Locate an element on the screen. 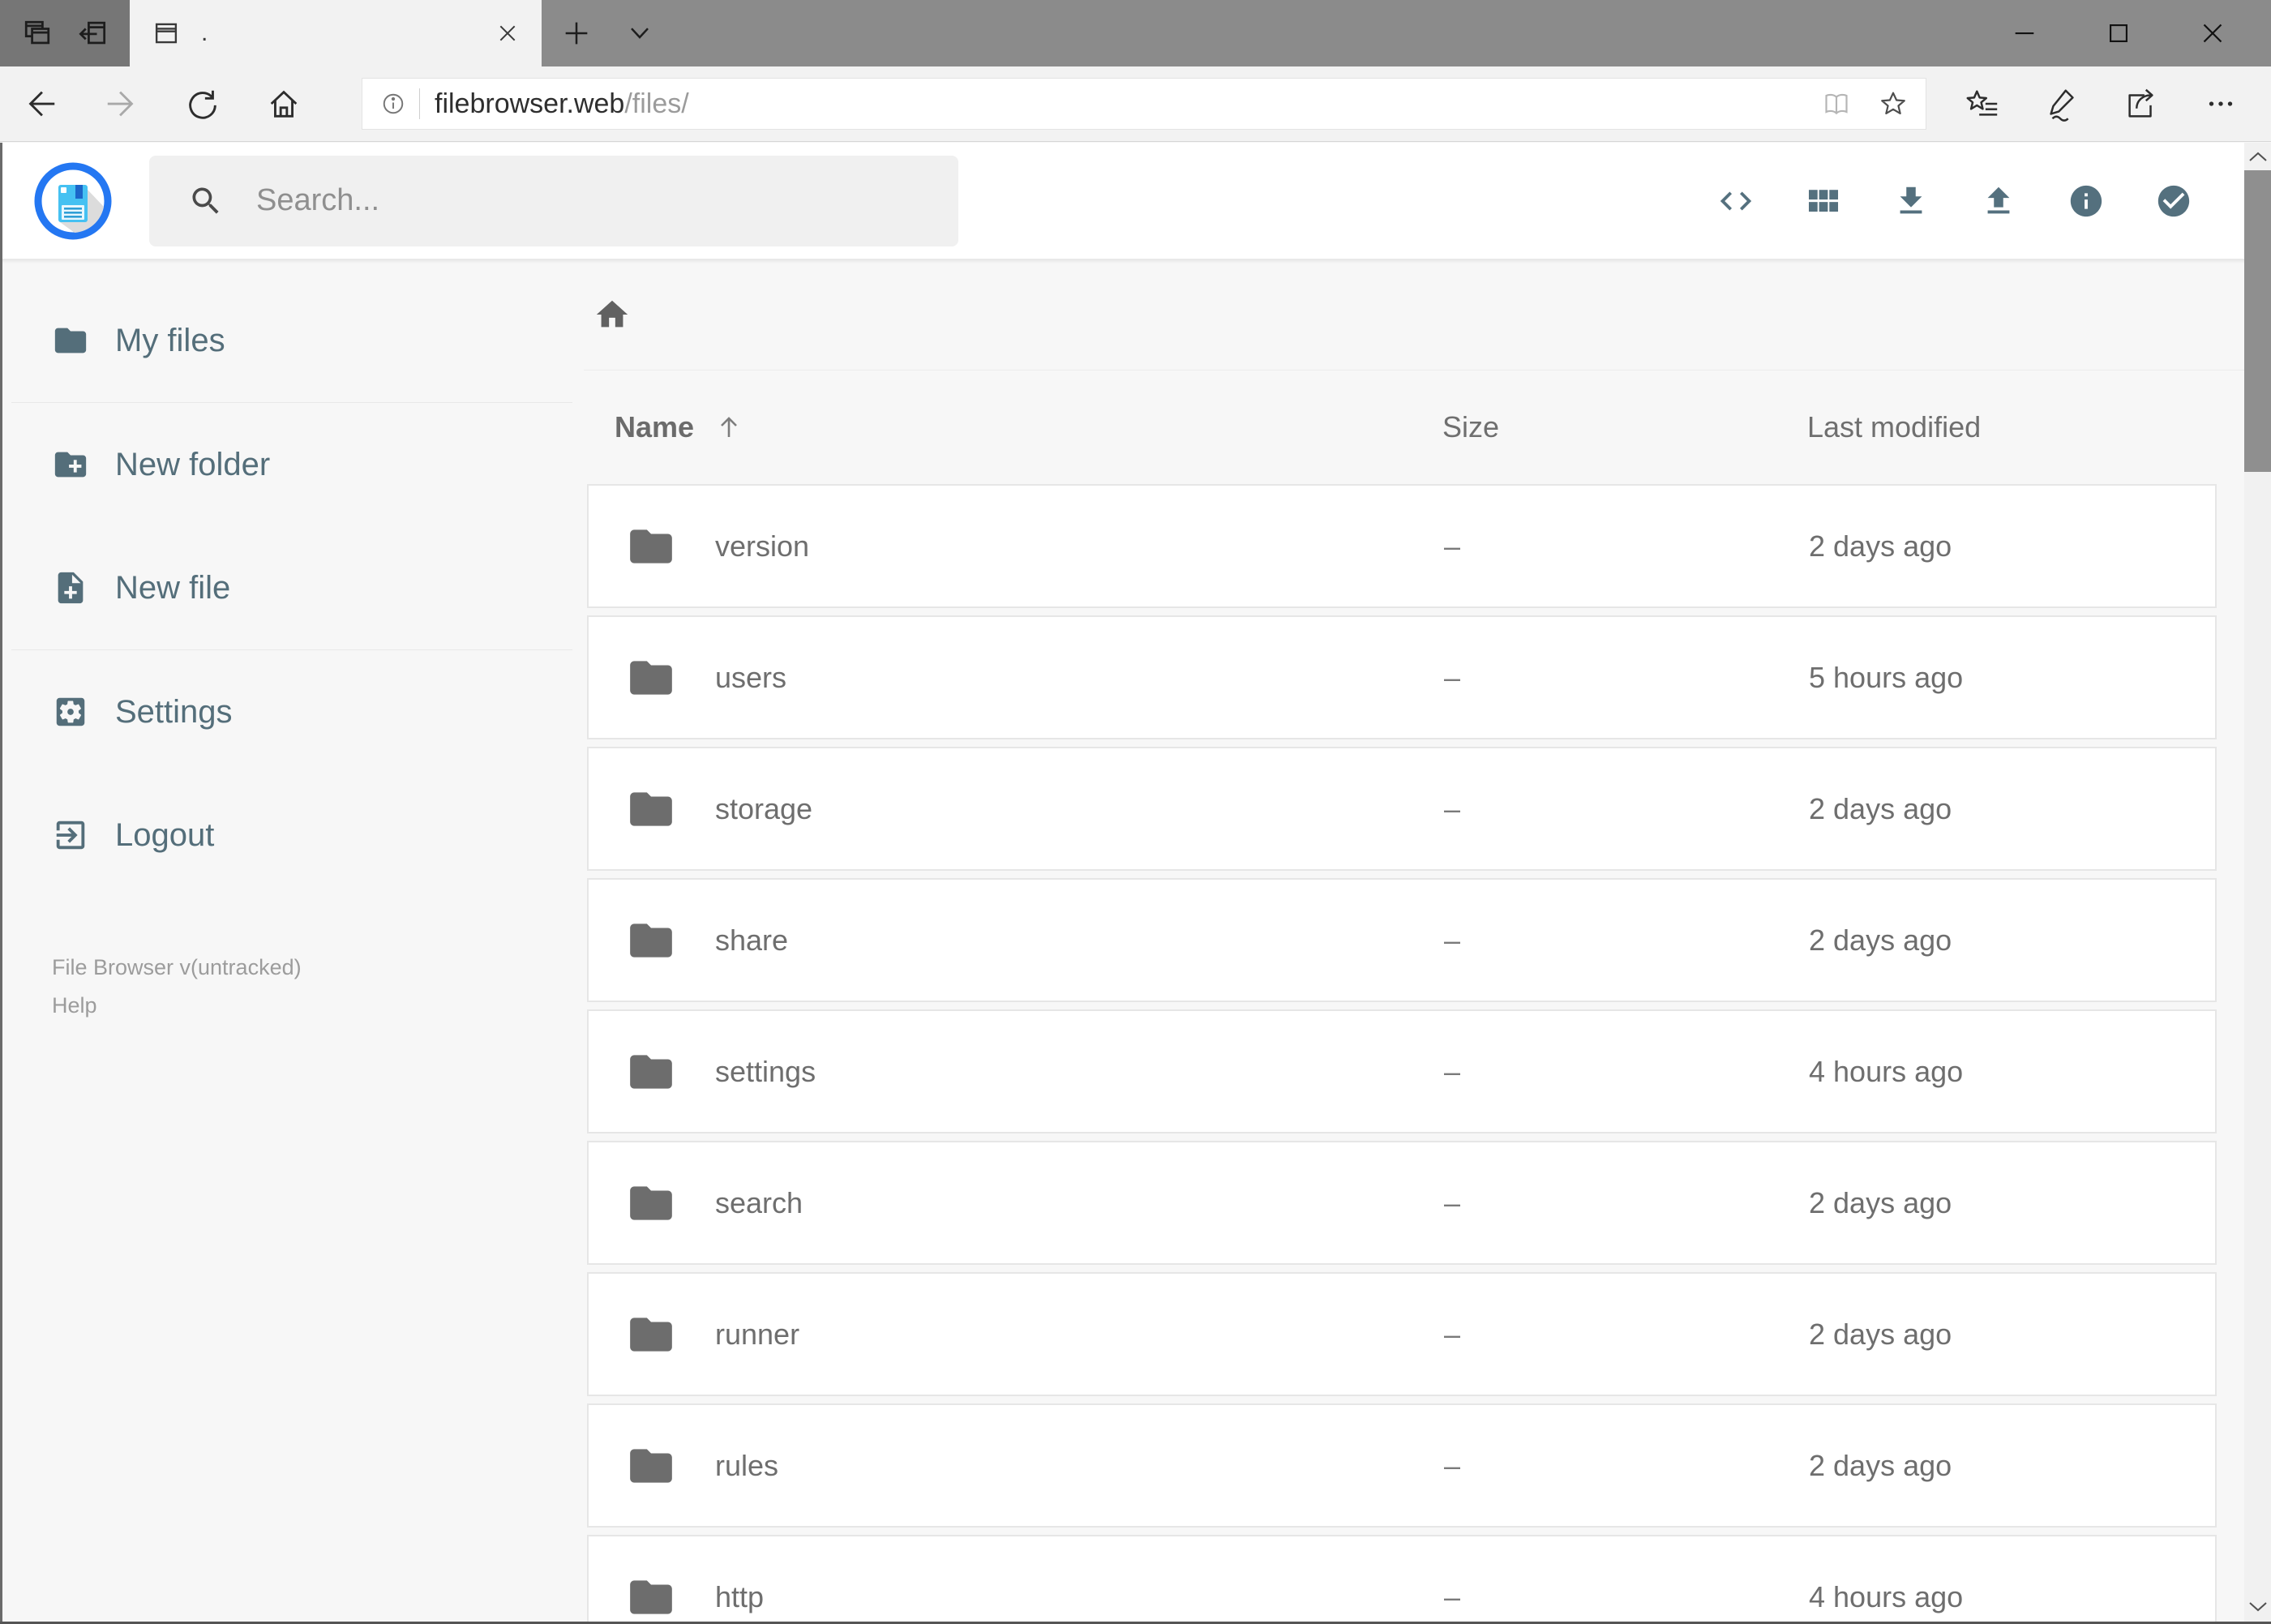  tab-preview-icon is located at coordinates (37, 33).